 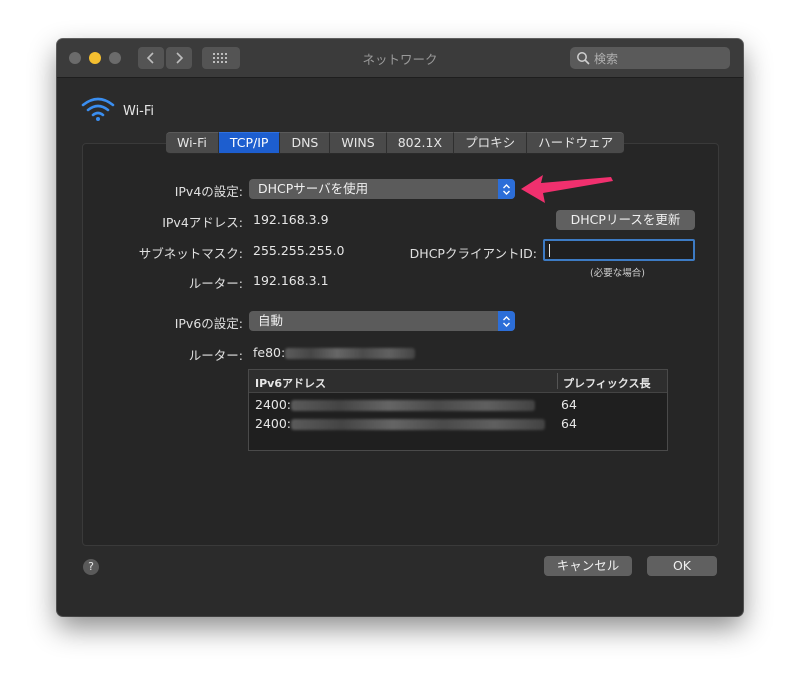 I want to click on ipv4-router-label: ルーター:, so click(x=215, y=283).